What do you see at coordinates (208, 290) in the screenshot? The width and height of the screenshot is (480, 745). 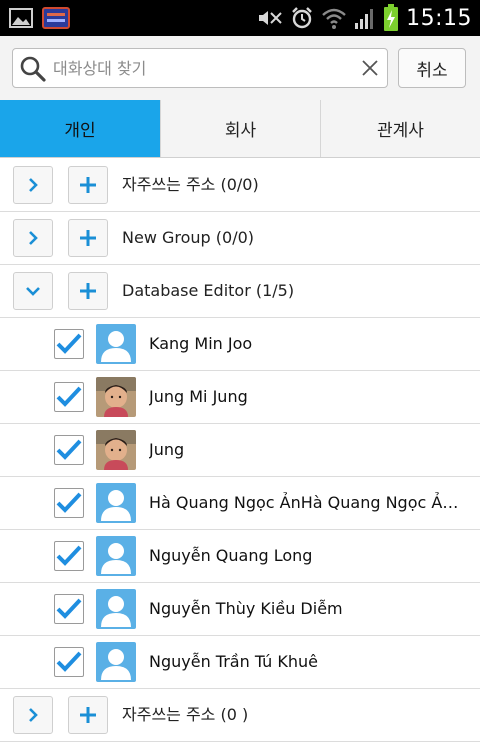 I see `group-label: Database Editor (1/5)` at bounding box center [208, 290].